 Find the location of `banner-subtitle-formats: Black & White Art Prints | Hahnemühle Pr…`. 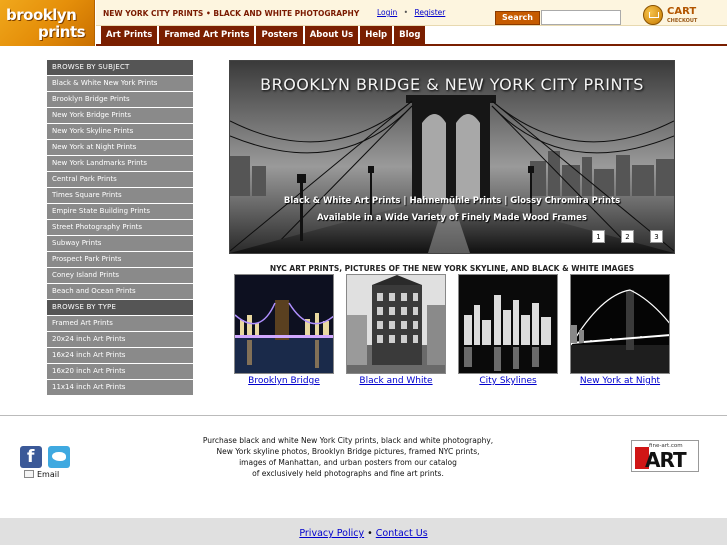

banner-subtitle-formats: Black & White Art Prints | Hahnemühle Pr… is located at coordinates (452, 201).